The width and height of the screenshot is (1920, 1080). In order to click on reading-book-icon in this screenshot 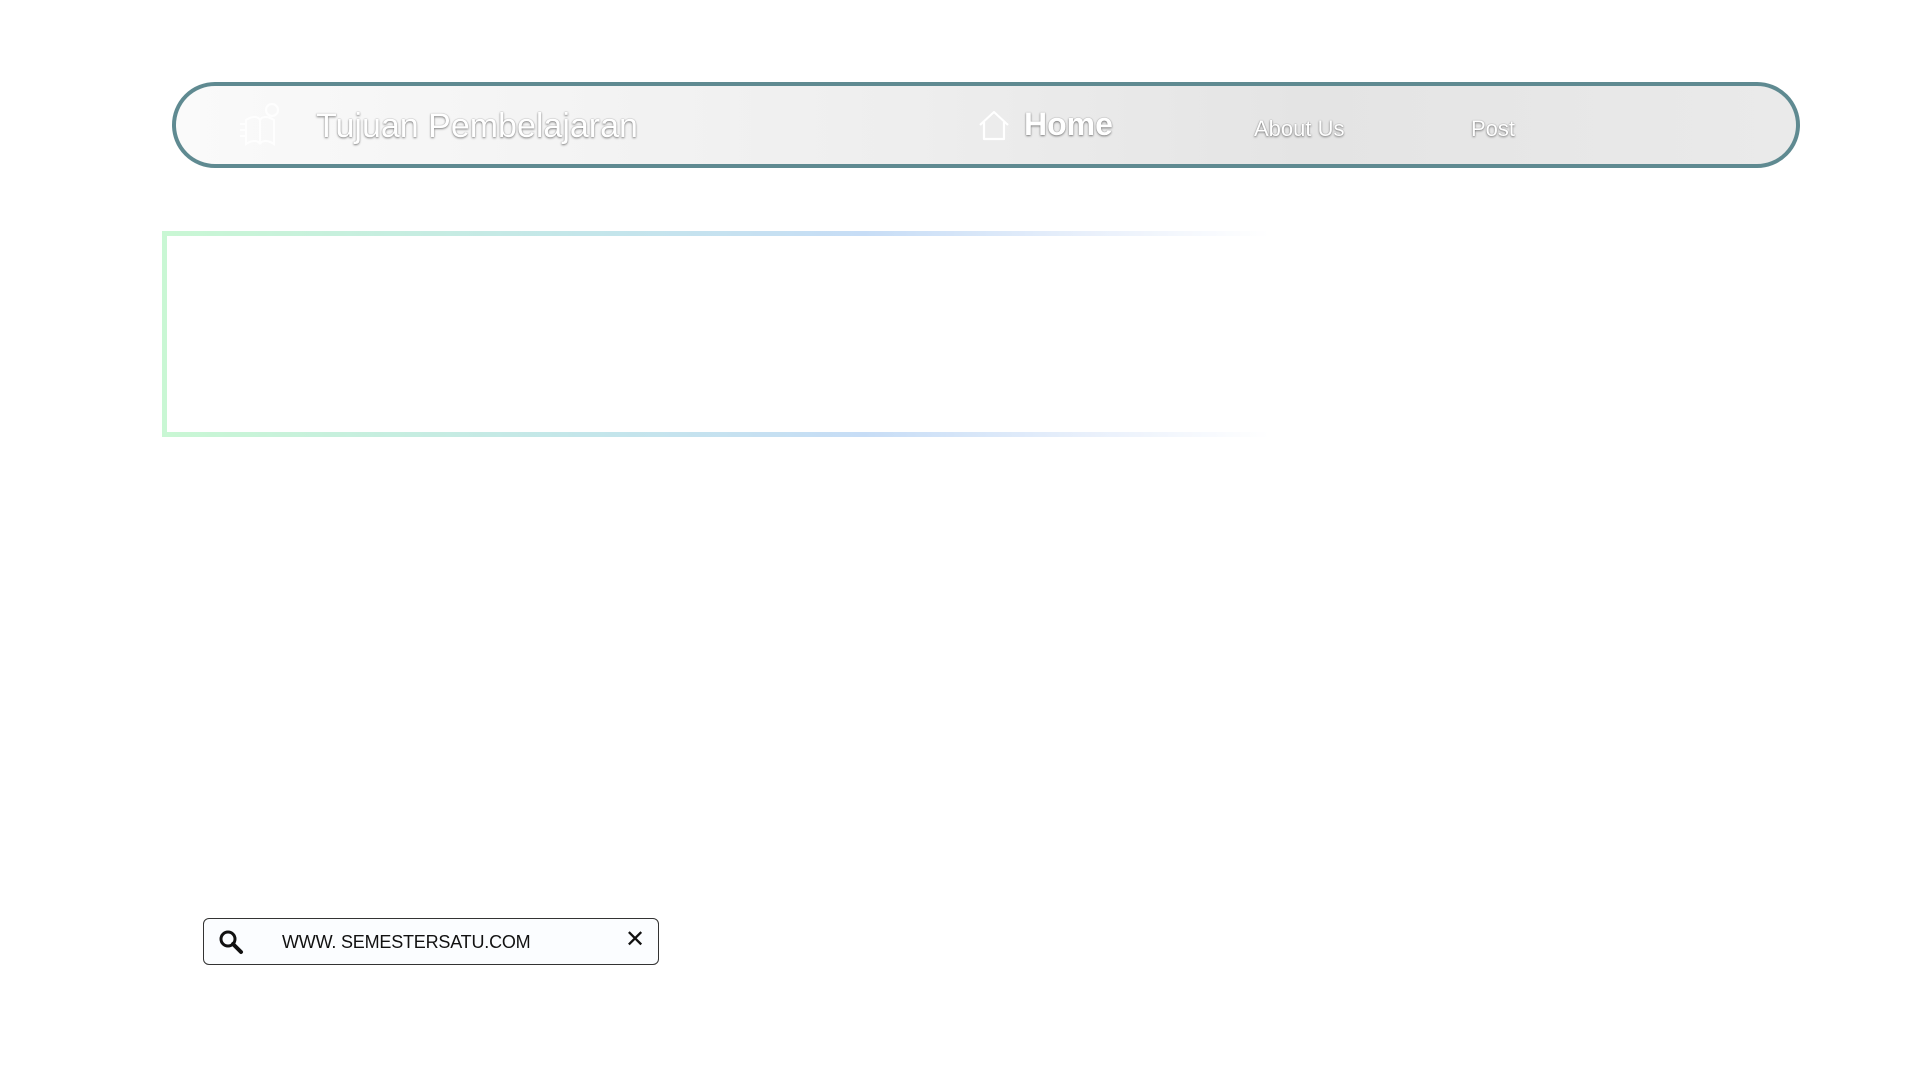, I will do `click(260, 126)`.